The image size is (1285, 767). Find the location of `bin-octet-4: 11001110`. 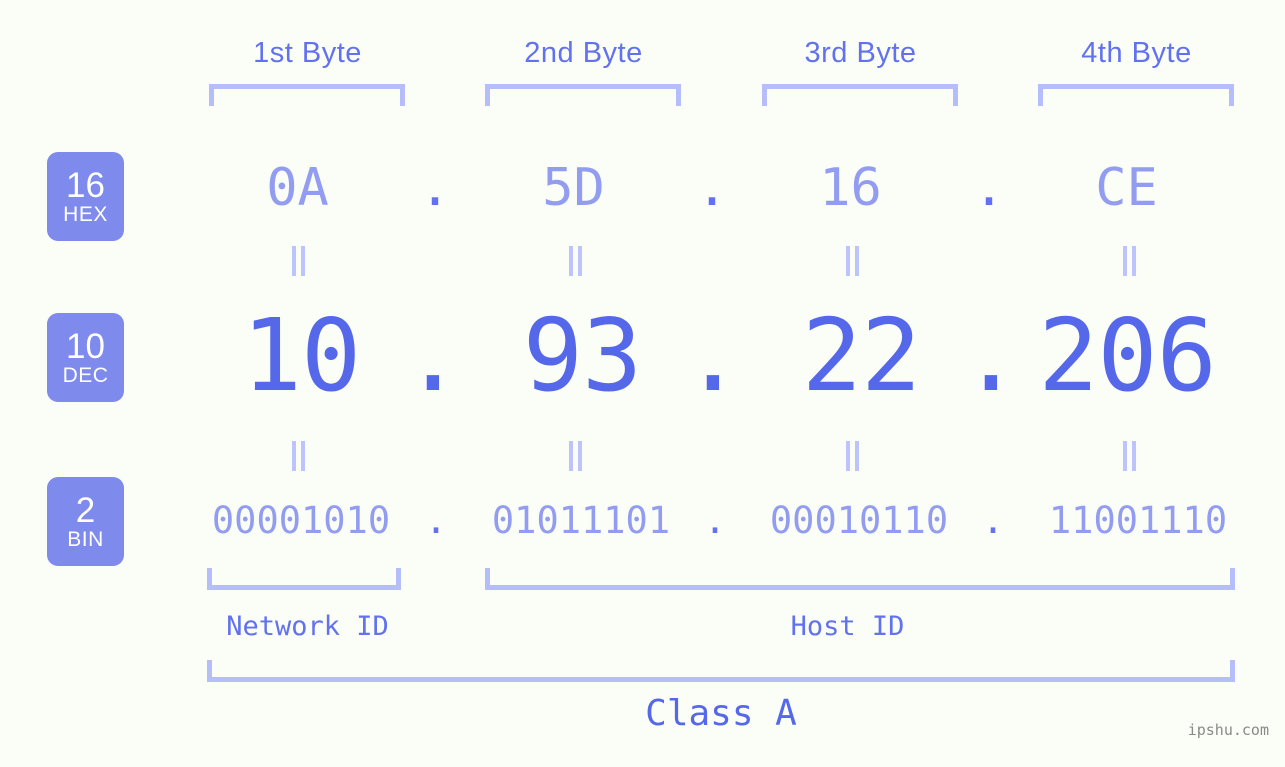

bin-octet-4: 11001110 is located at coordinates (1138, 520).